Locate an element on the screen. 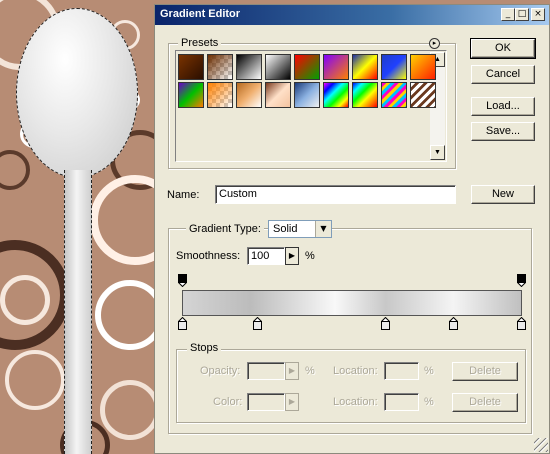  cancel-button: Cancel is located at coordinates (503, 74).